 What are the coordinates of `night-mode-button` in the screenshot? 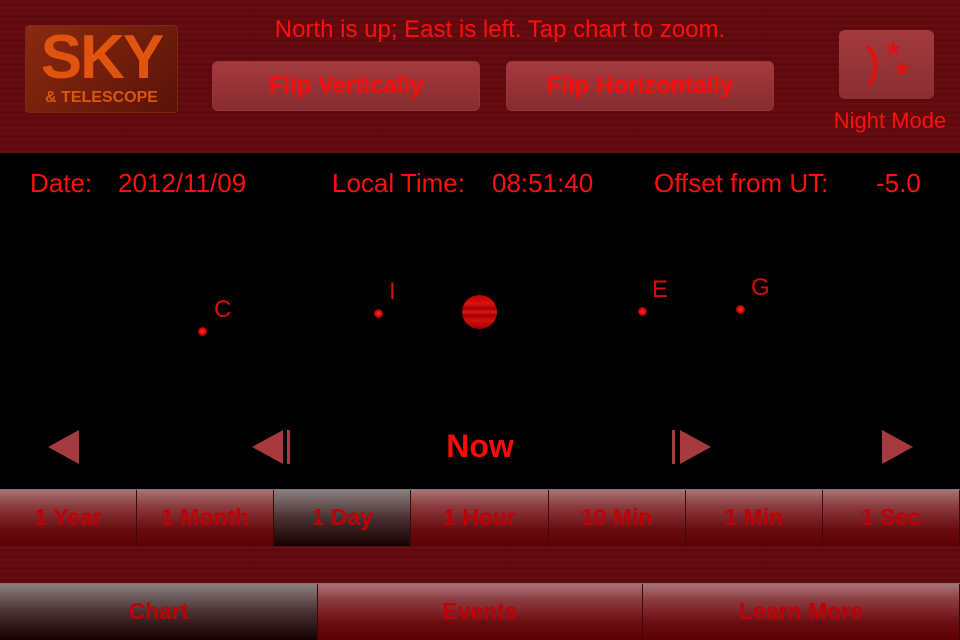 It's located at (886, 64).